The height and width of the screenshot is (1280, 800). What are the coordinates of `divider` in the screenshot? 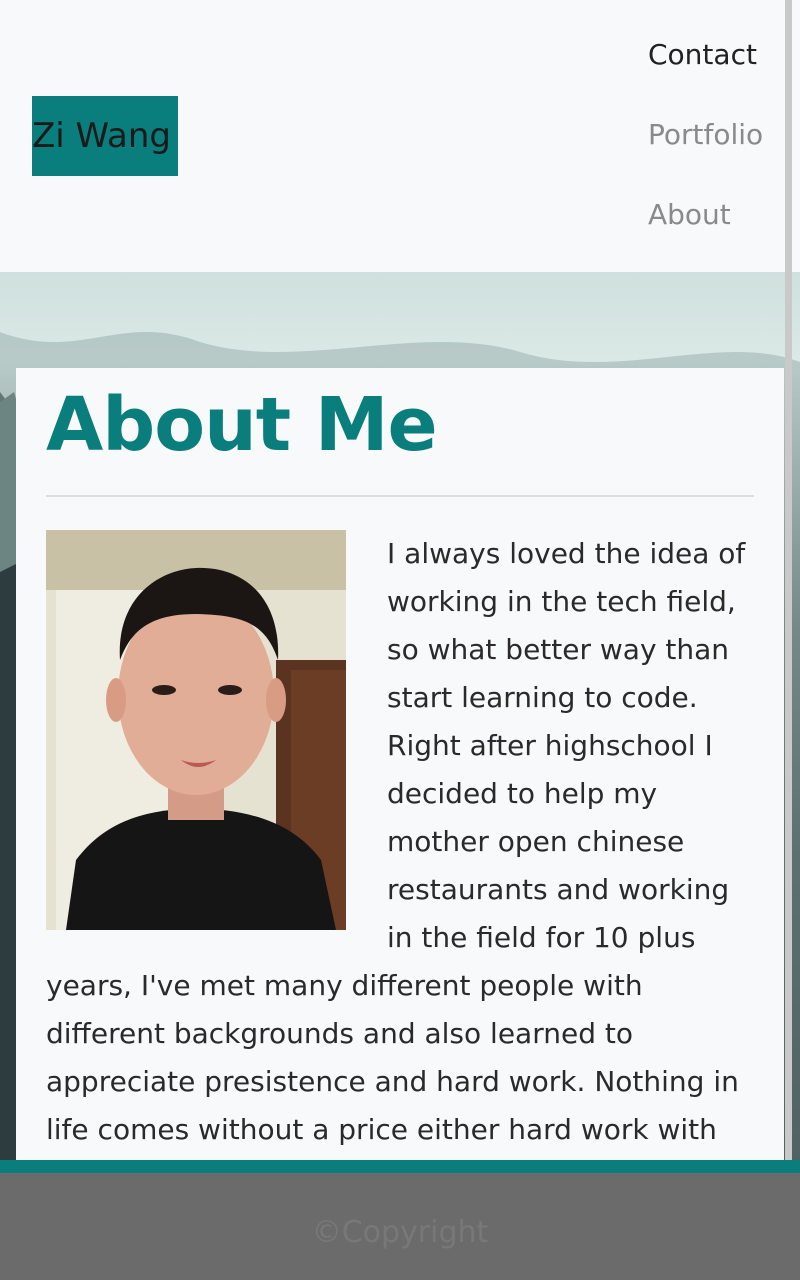 It's located at (400, 496).